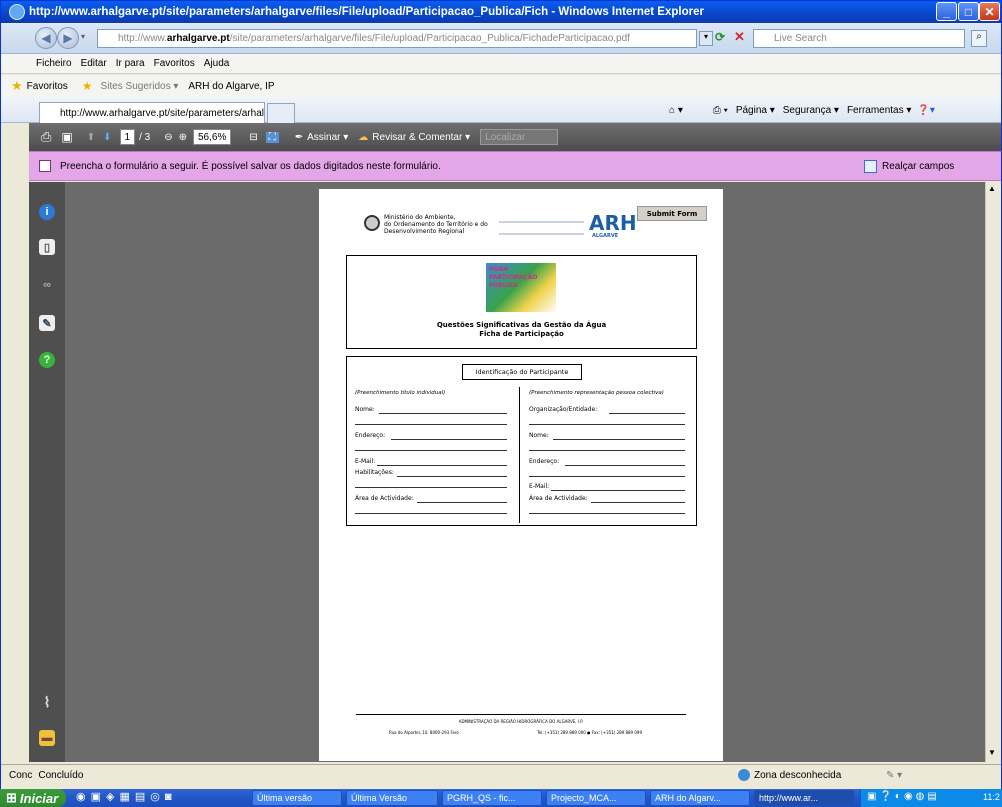 This screenshot has height=807, width=1002. I want to click on search-input: Live Search, so click(859, 38).